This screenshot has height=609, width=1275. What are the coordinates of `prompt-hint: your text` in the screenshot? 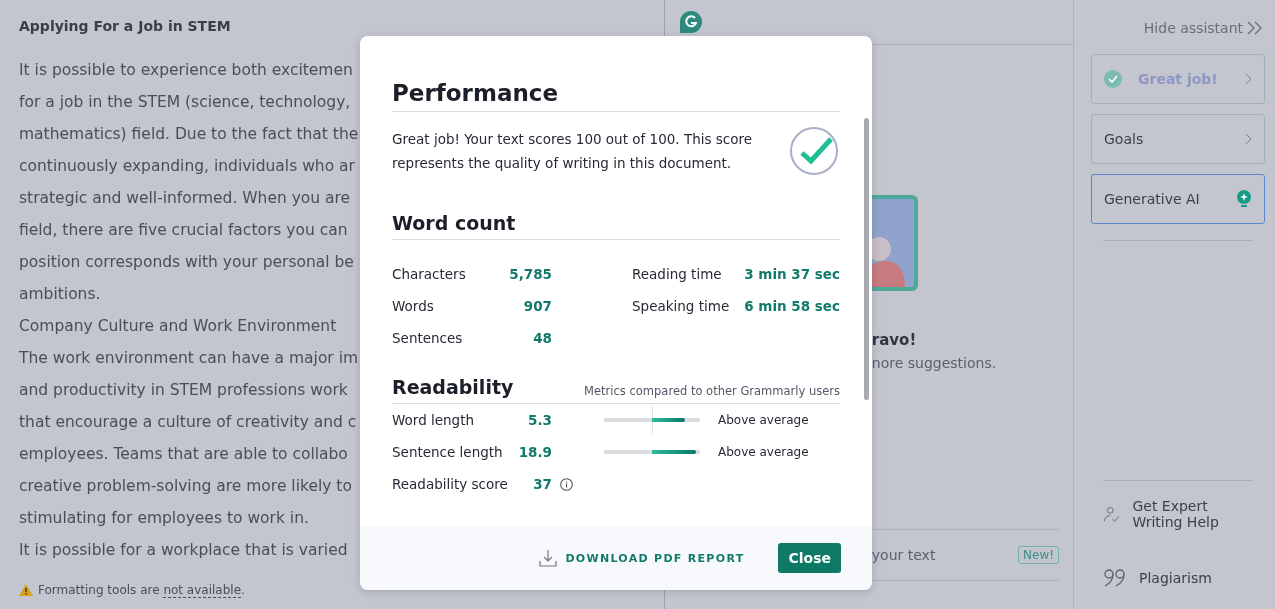 It's located at (903, 555).